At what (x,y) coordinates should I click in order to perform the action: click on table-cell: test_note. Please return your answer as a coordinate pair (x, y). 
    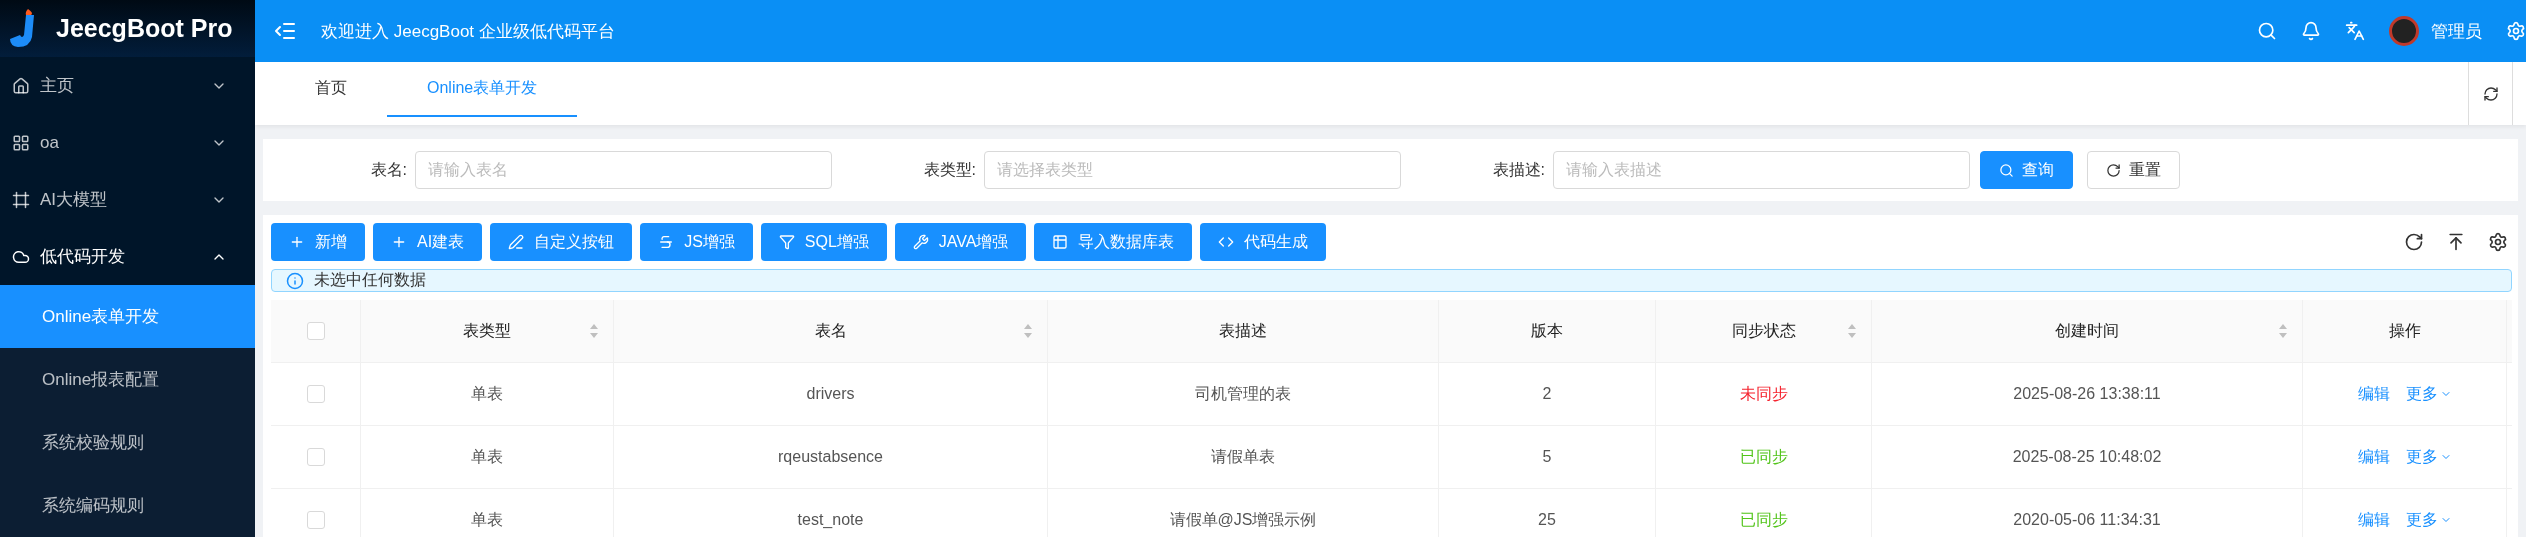
    Looking at the image, I should click on (830, 520).